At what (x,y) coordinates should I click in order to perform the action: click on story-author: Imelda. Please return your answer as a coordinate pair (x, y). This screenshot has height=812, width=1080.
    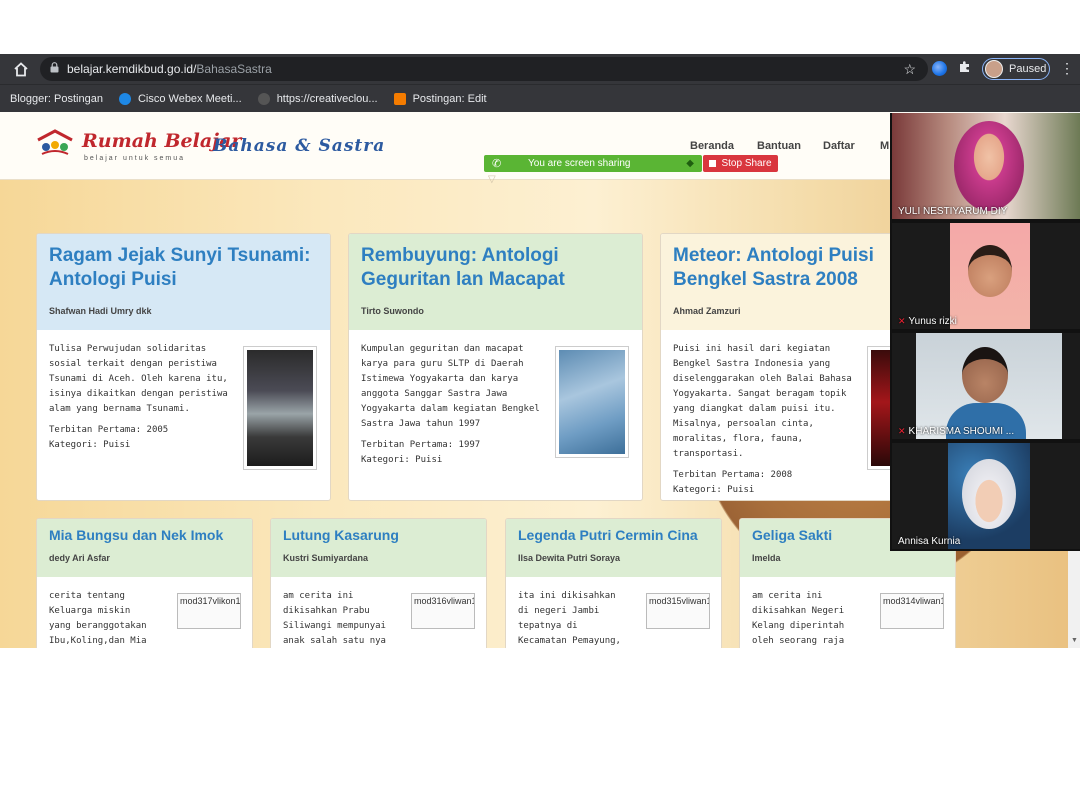
    Looking at the image, I should click on (766, 558).